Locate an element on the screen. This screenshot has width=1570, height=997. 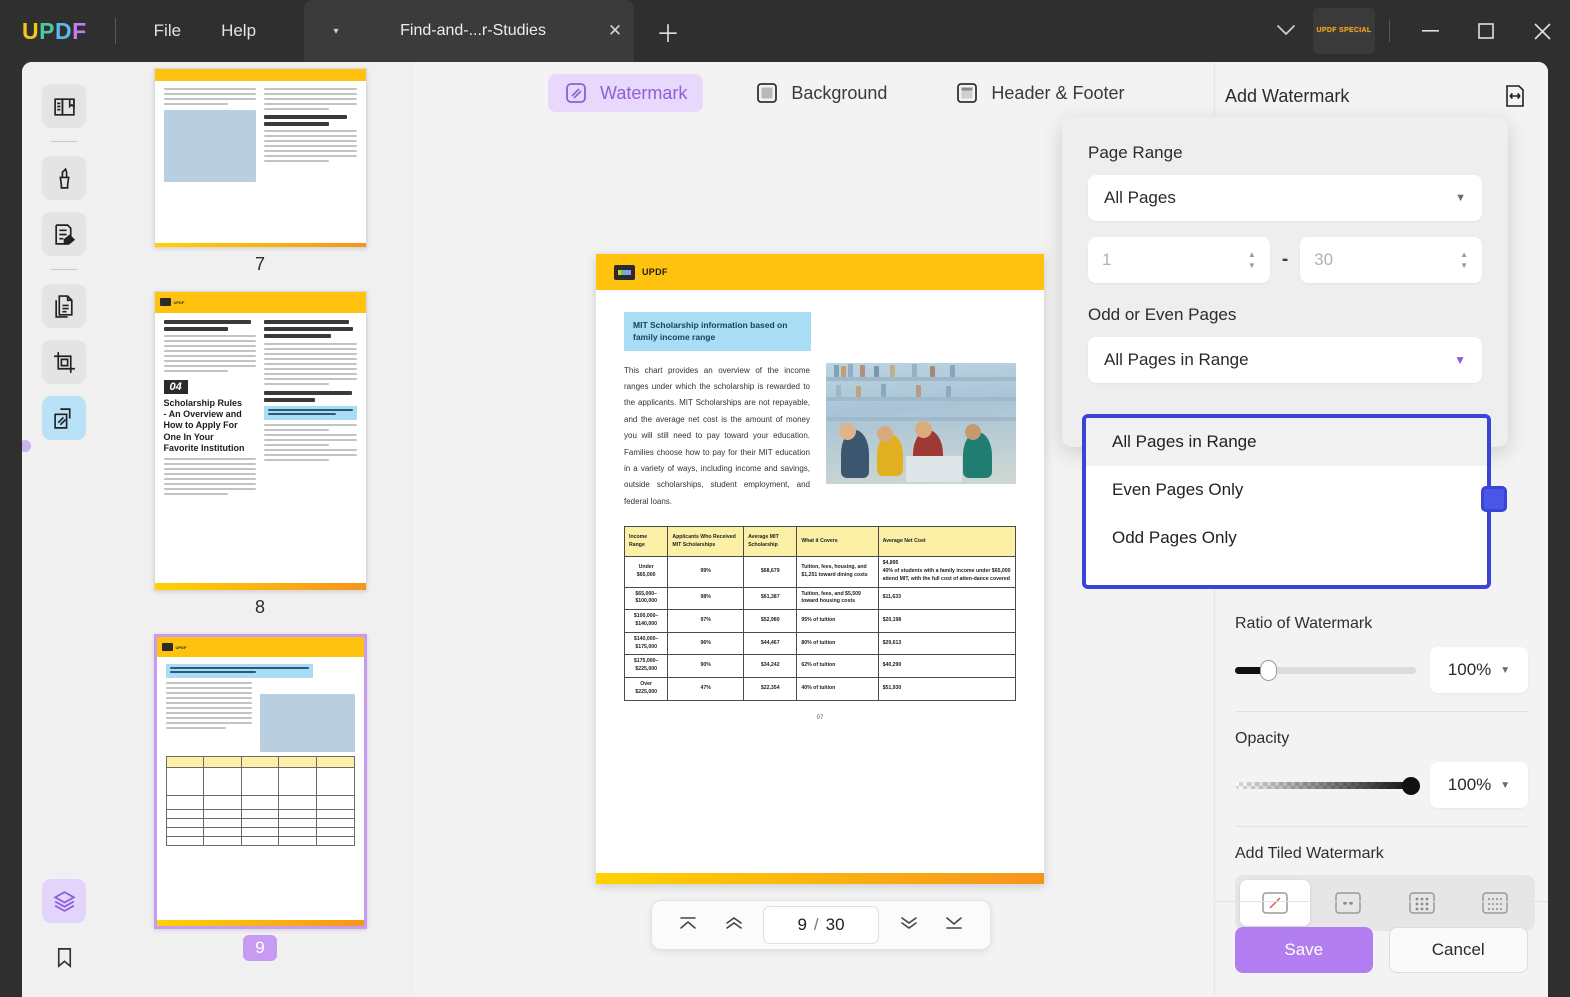
rail-drag-handle is located at coordinates (26, 446).